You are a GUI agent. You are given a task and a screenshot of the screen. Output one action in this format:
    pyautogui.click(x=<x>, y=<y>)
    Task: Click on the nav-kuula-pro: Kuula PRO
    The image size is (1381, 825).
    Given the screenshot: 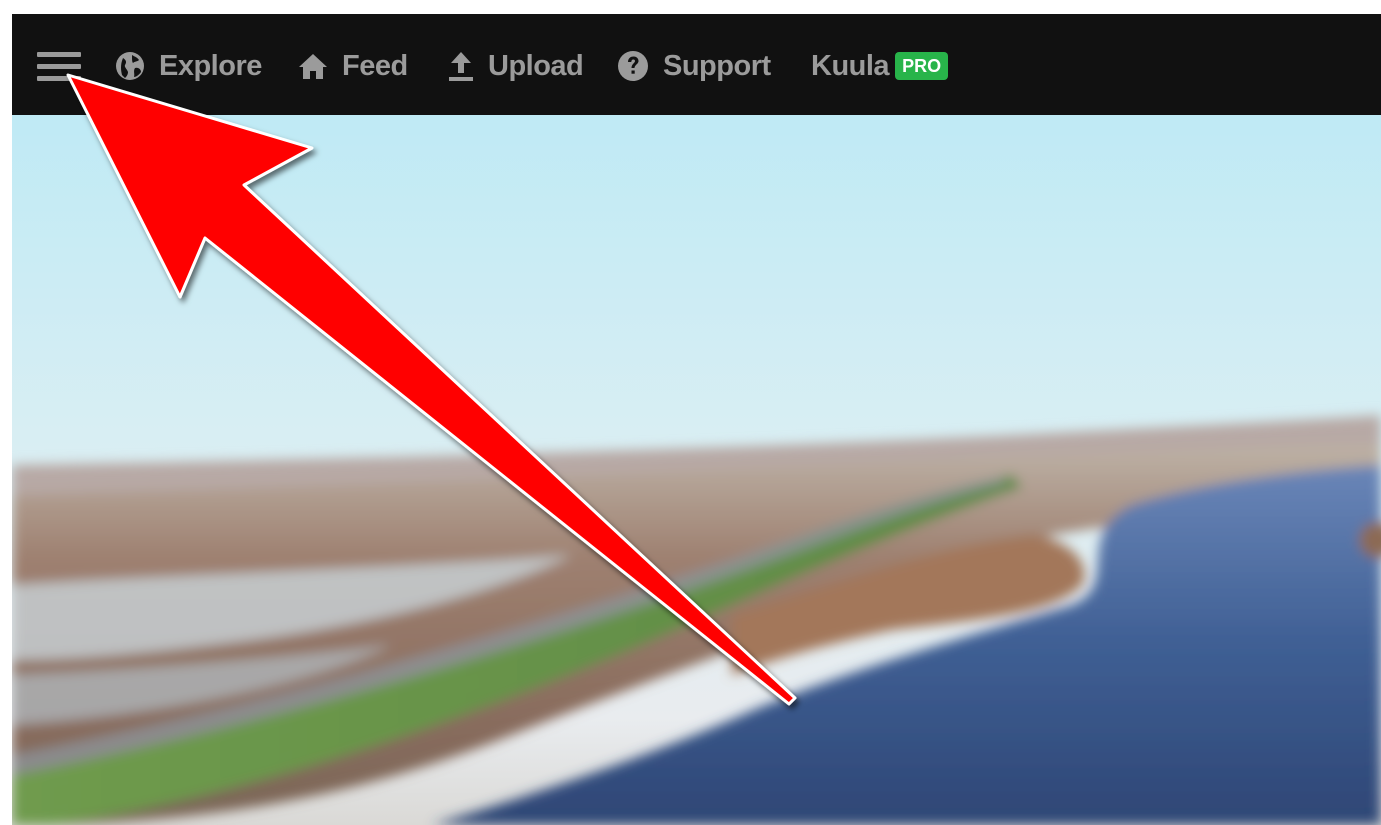 What is the action you would take?
    pyautogui.click(x=880, y=66)
    